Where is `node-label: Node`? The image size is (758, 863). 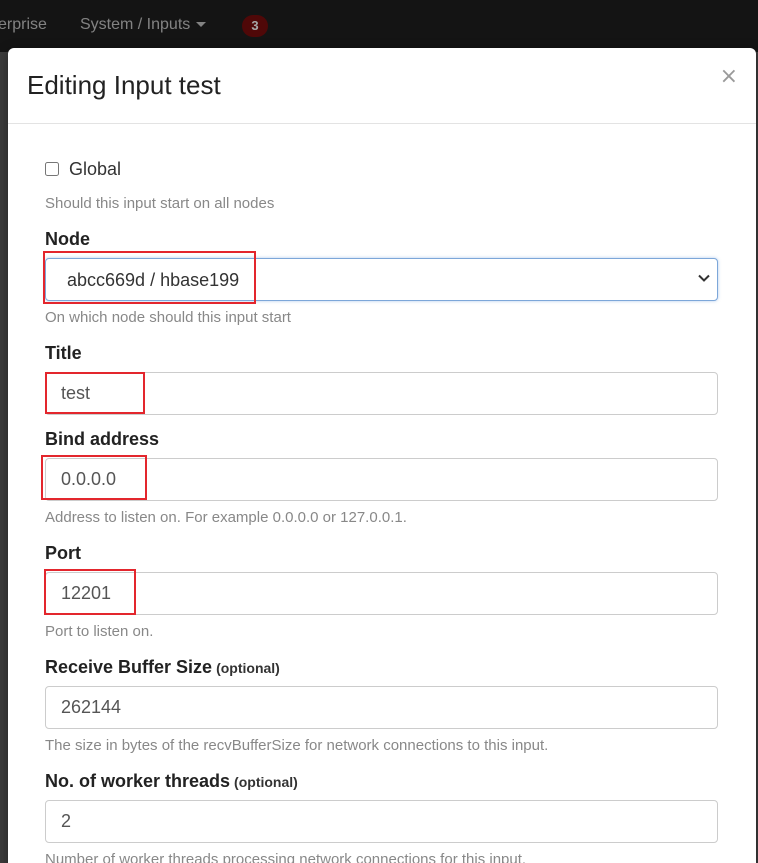 node-label: Node is located at coordinates (67, 239).